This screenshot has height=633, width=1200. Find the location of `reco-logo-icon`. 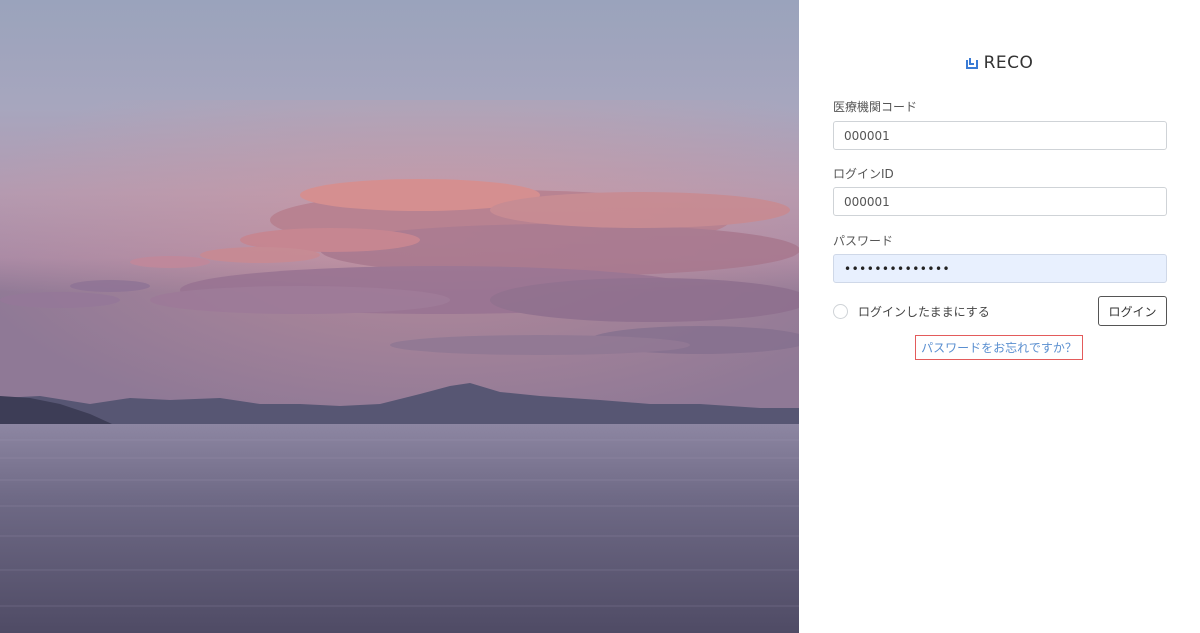

reco-logo-icon is located at coordinates (971, 63).